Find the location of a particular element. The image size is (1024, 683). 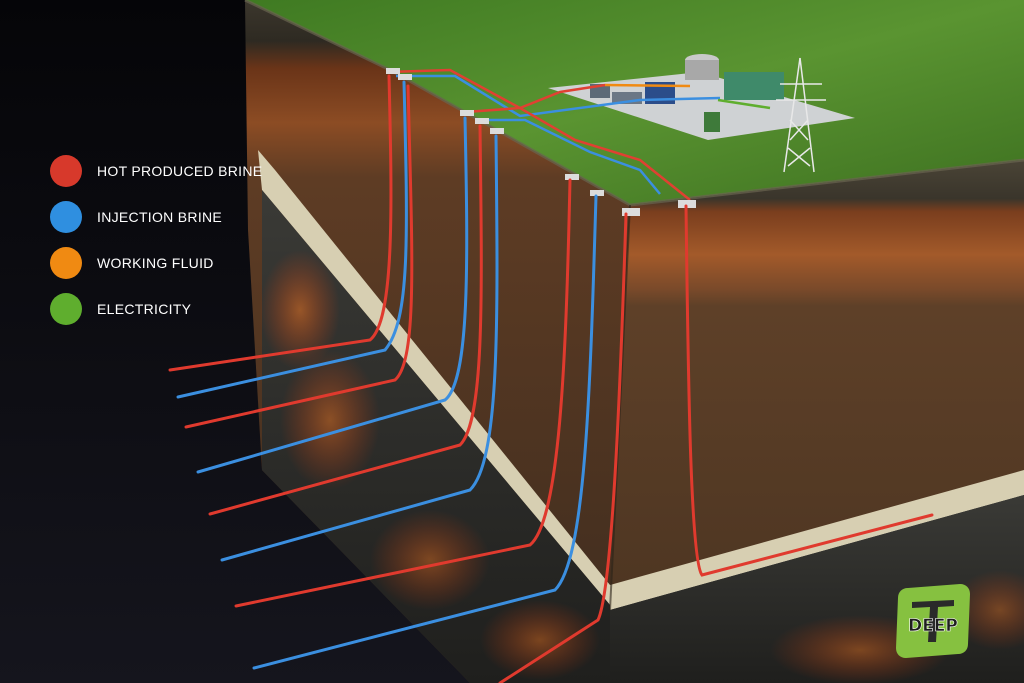

legend-label: WORKING FLUID is located at coordinates (155, 263).